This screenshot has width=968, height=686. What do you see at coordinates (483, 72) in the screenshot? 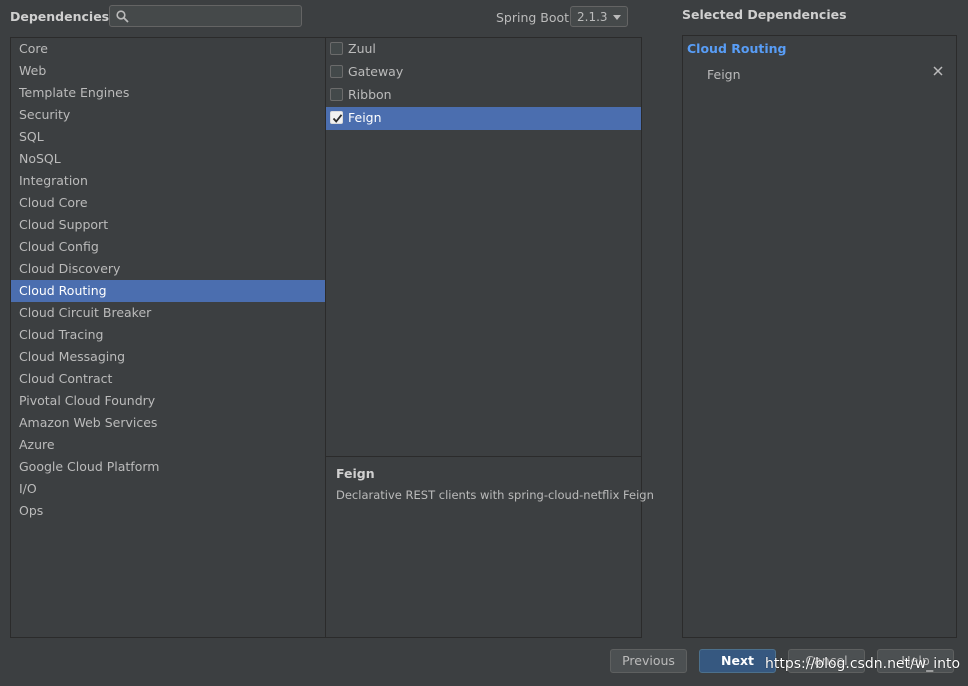
I see `dependency-item: Gateway` at bounding box center [483, 72].